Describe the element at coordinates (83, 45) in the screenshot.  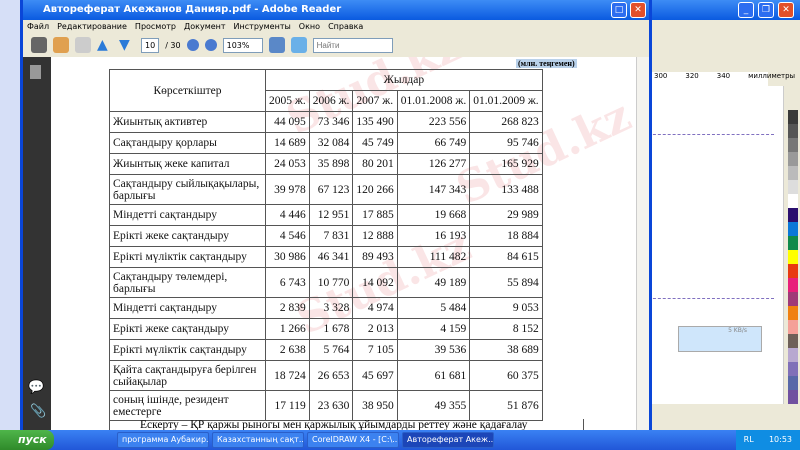
I see `collaborate-icon` at that location.